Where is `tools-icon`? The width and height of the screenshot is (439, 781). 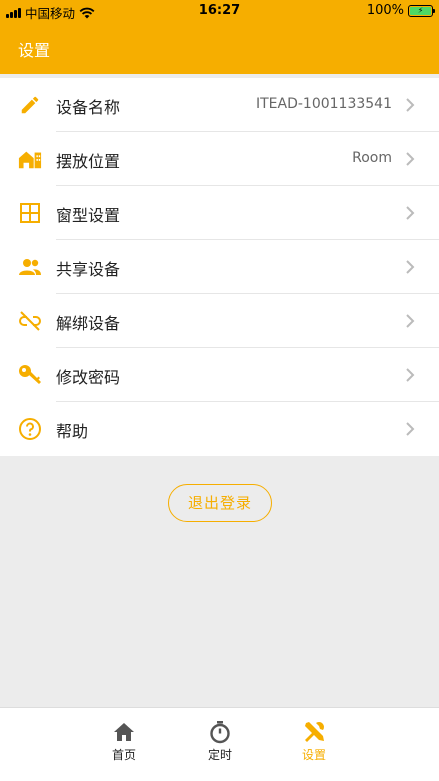 tools-icon is located at coordinates (314, 732).